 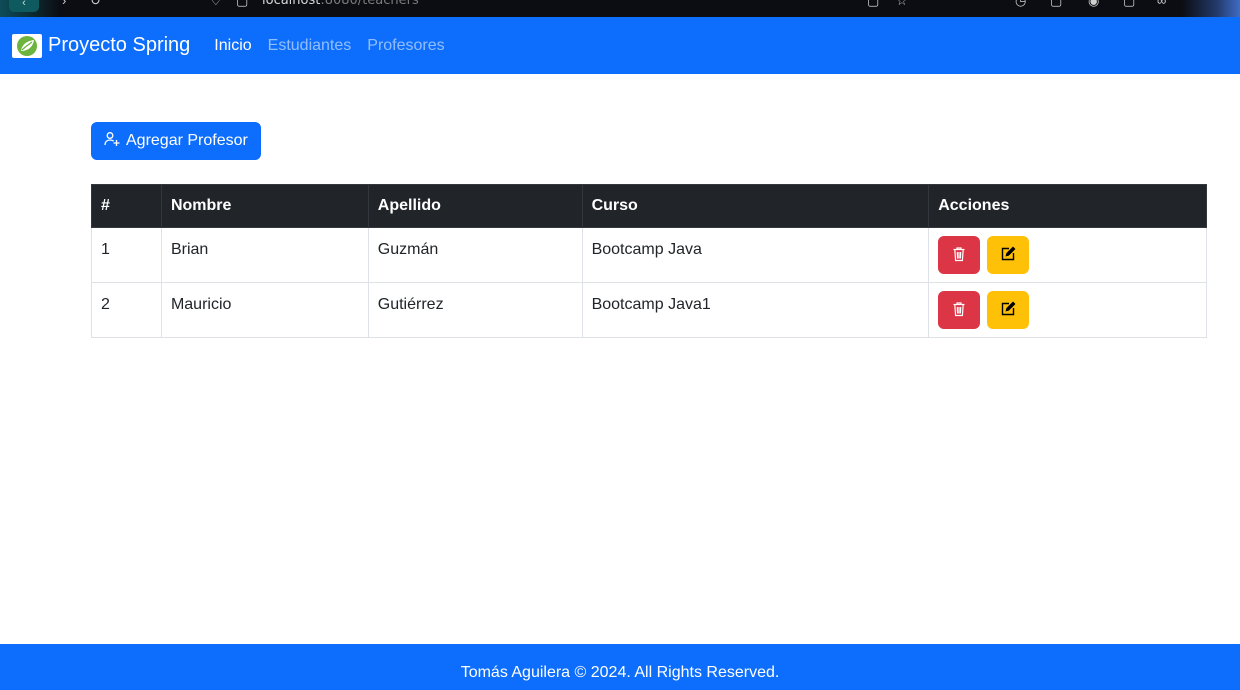 What do you see at coordinates (1129, 4) in the screenshot?
I see `browser-downloads-icon: ▢` at bounding box center [1129, 4].